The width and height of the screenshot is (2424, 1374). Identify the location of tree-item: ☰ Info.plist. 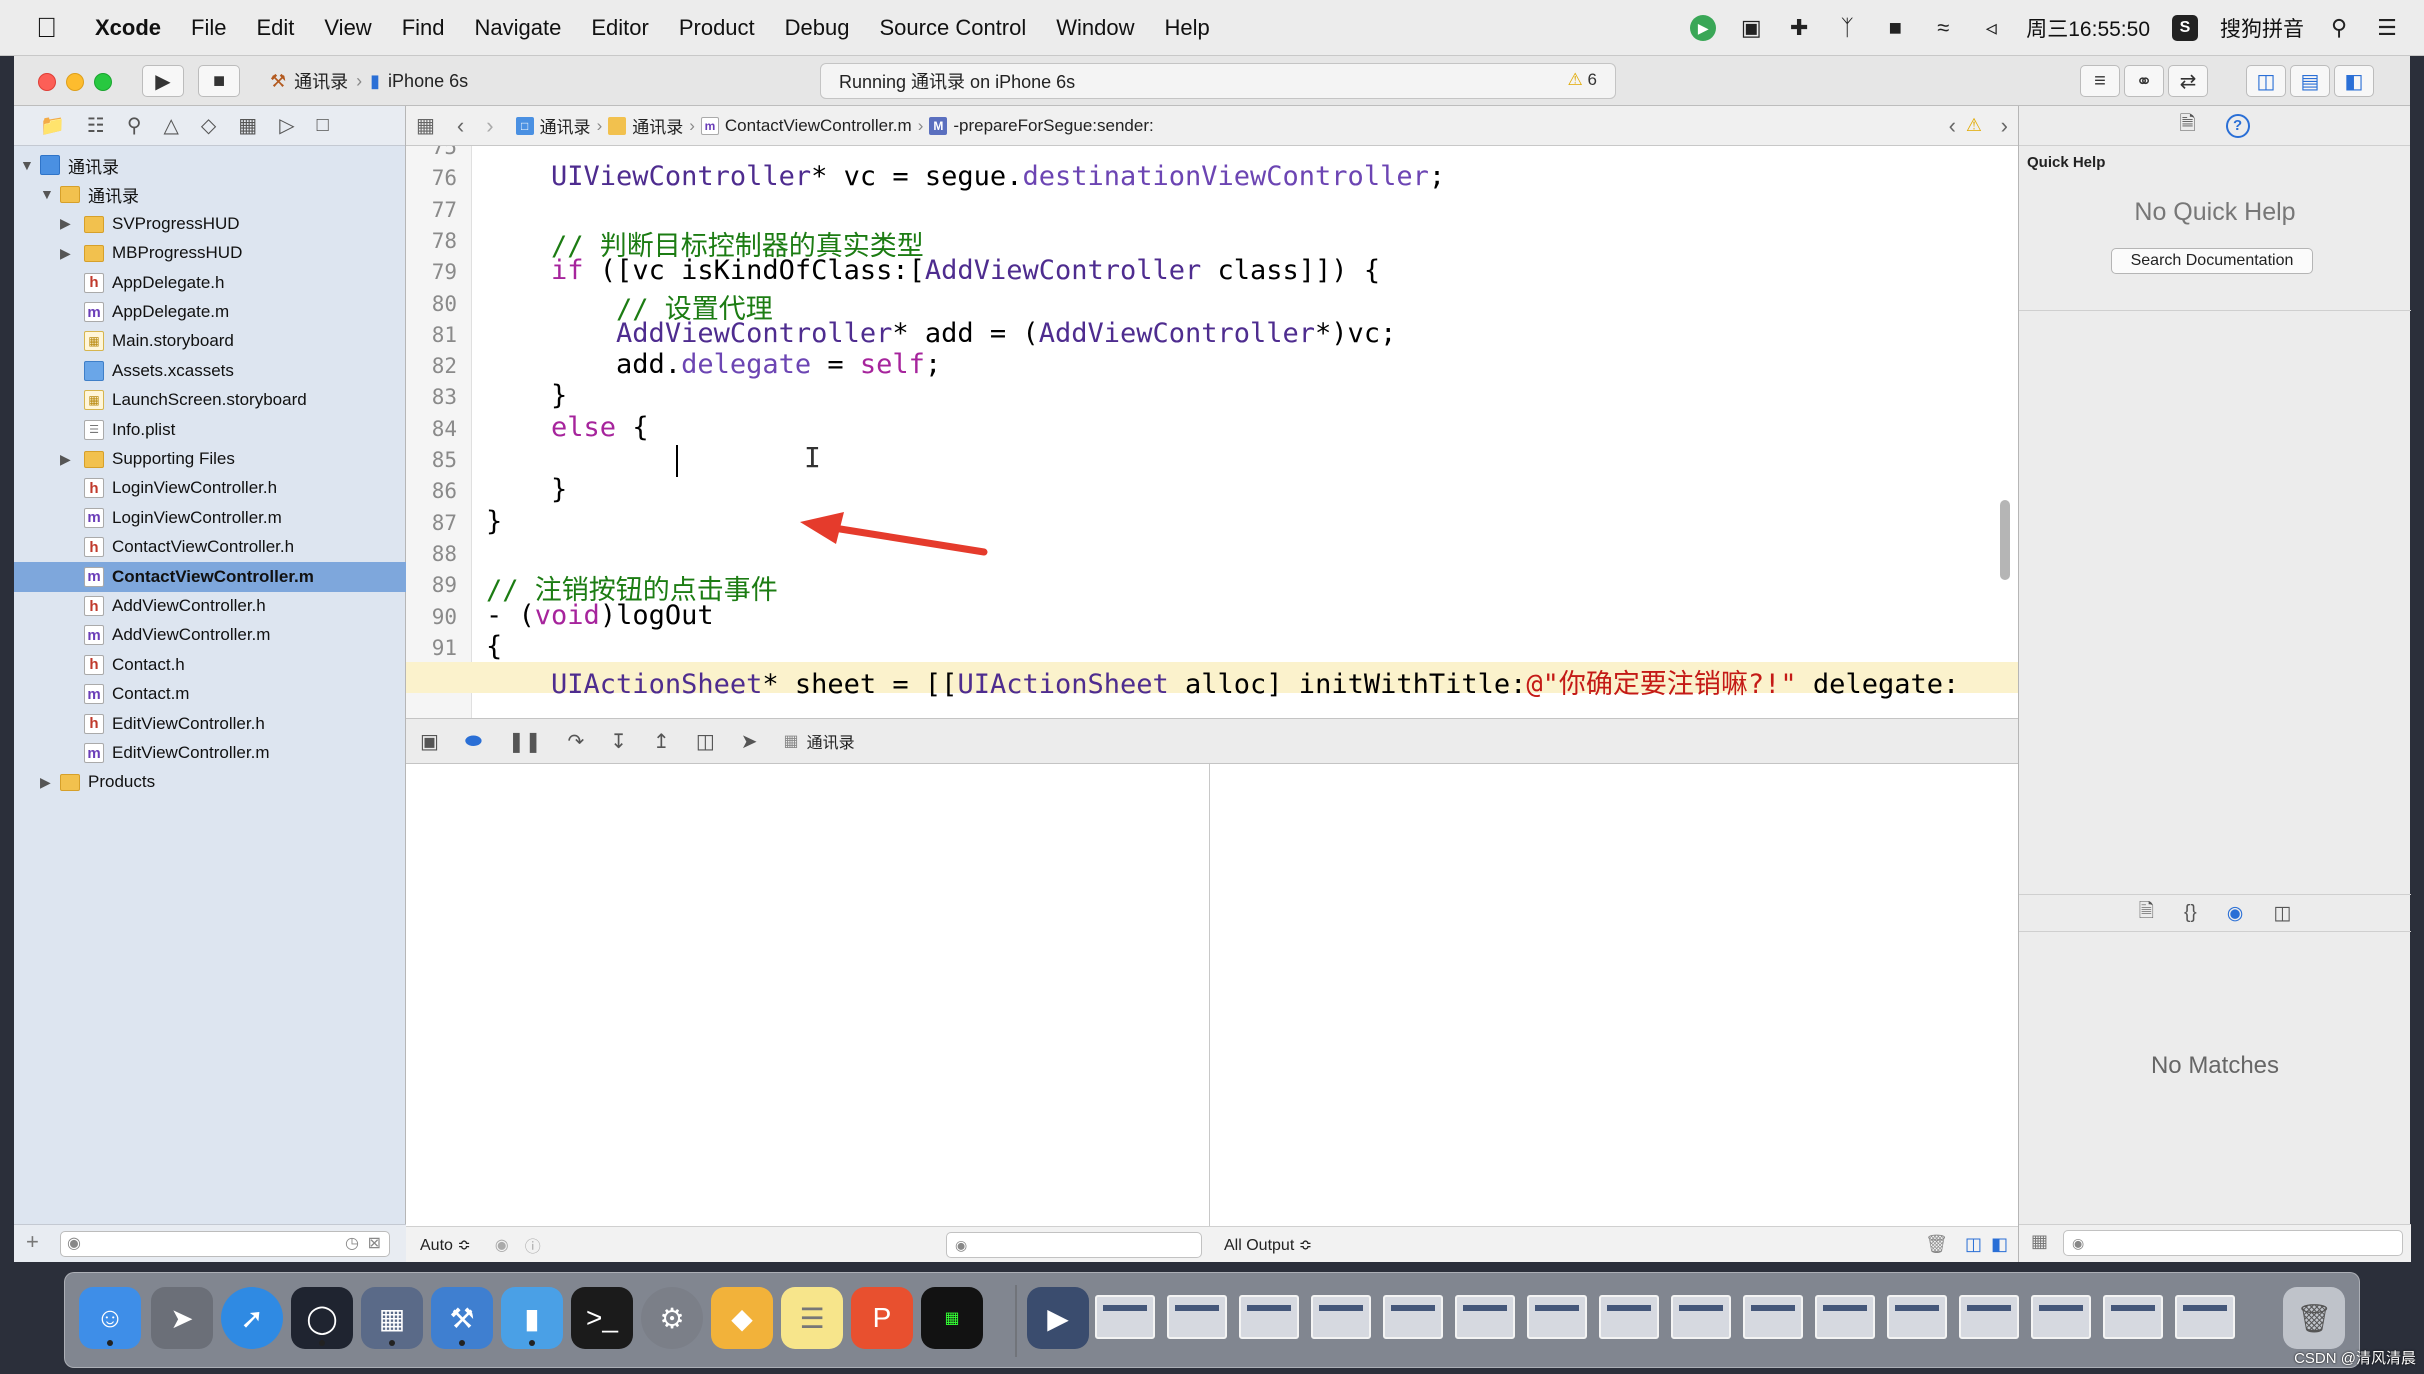
(210, 430).